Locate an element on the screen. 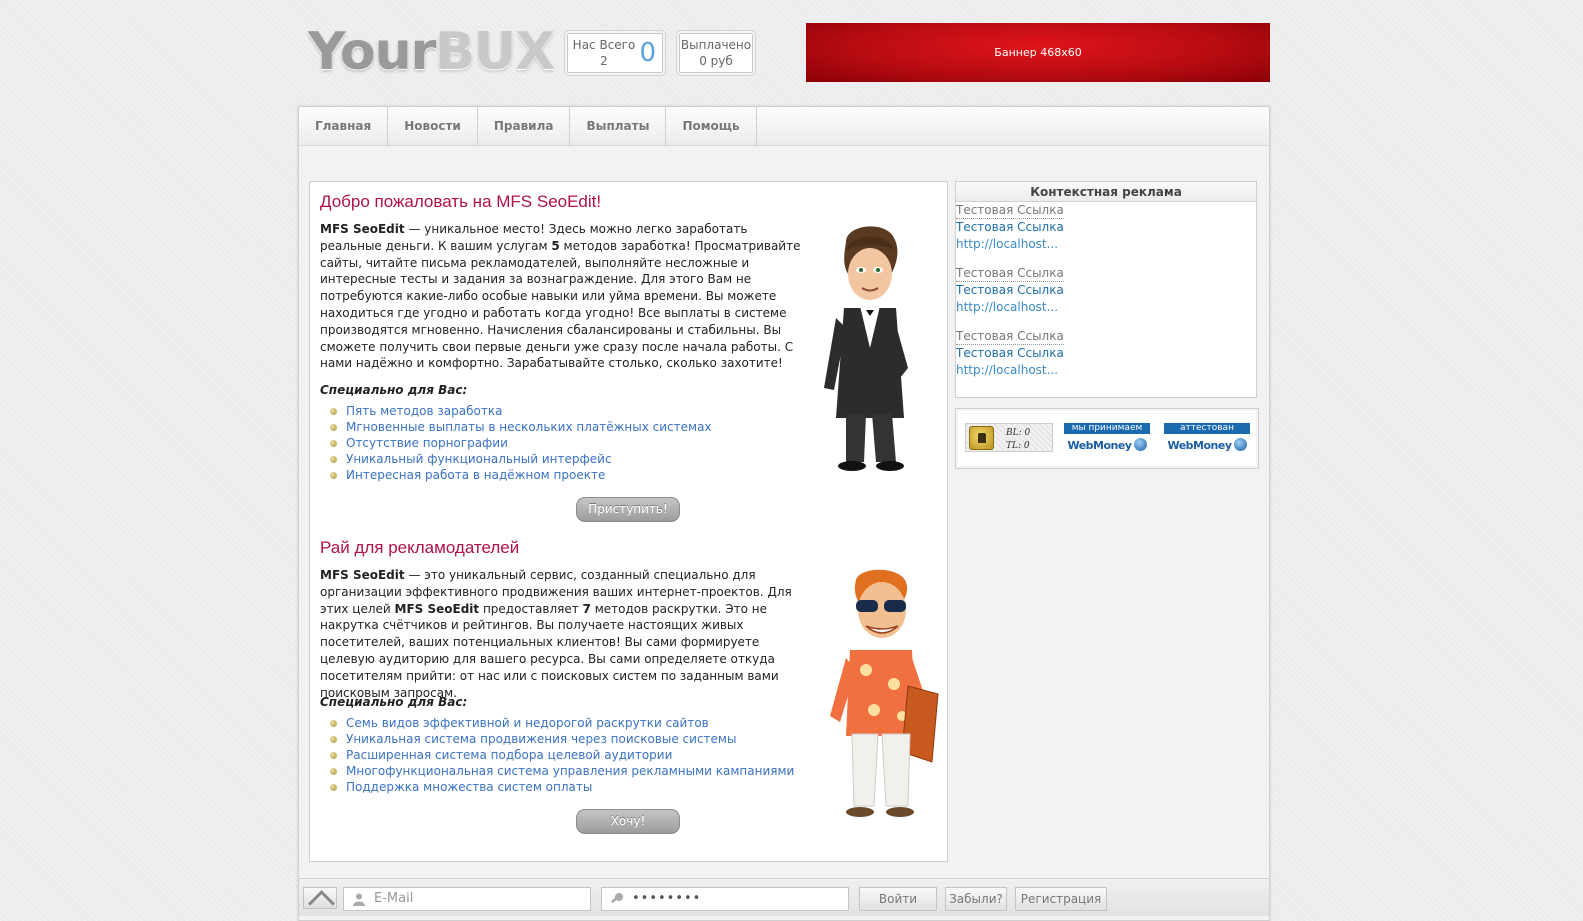  email-placeholder: E-Mail is located at coordinates (394, 898).